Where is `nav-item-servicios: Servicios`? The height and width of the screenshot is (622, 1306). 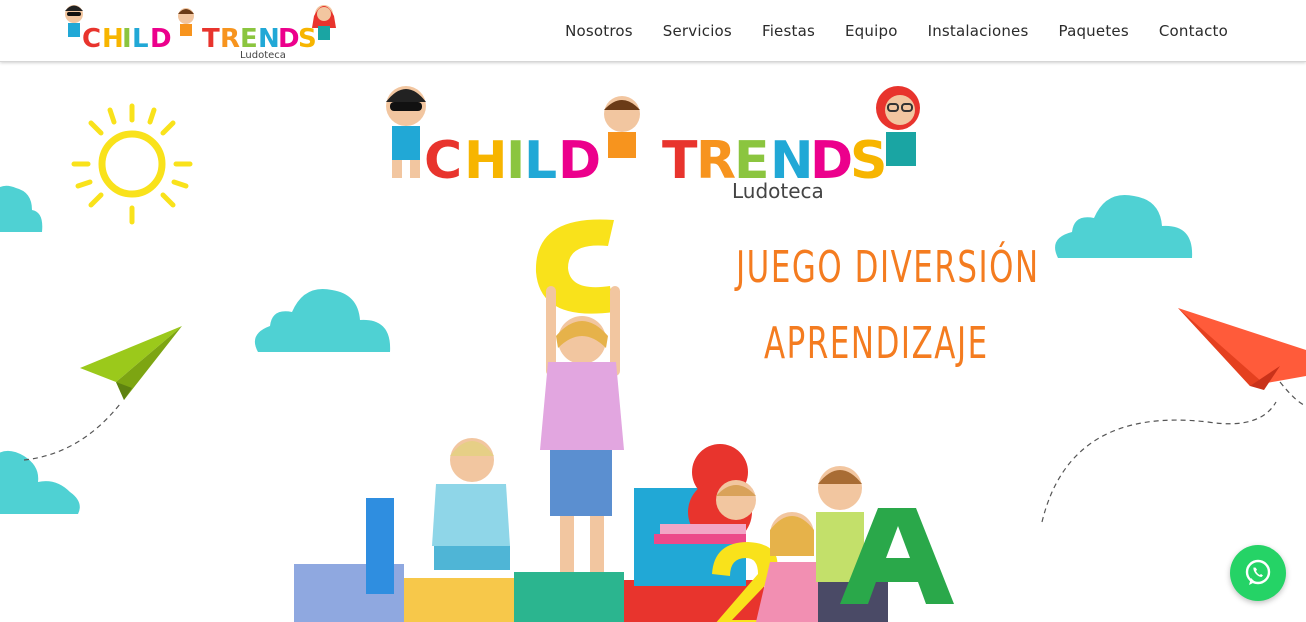
nav-item-servicios: Servicios is located at coordinates (697, 31).